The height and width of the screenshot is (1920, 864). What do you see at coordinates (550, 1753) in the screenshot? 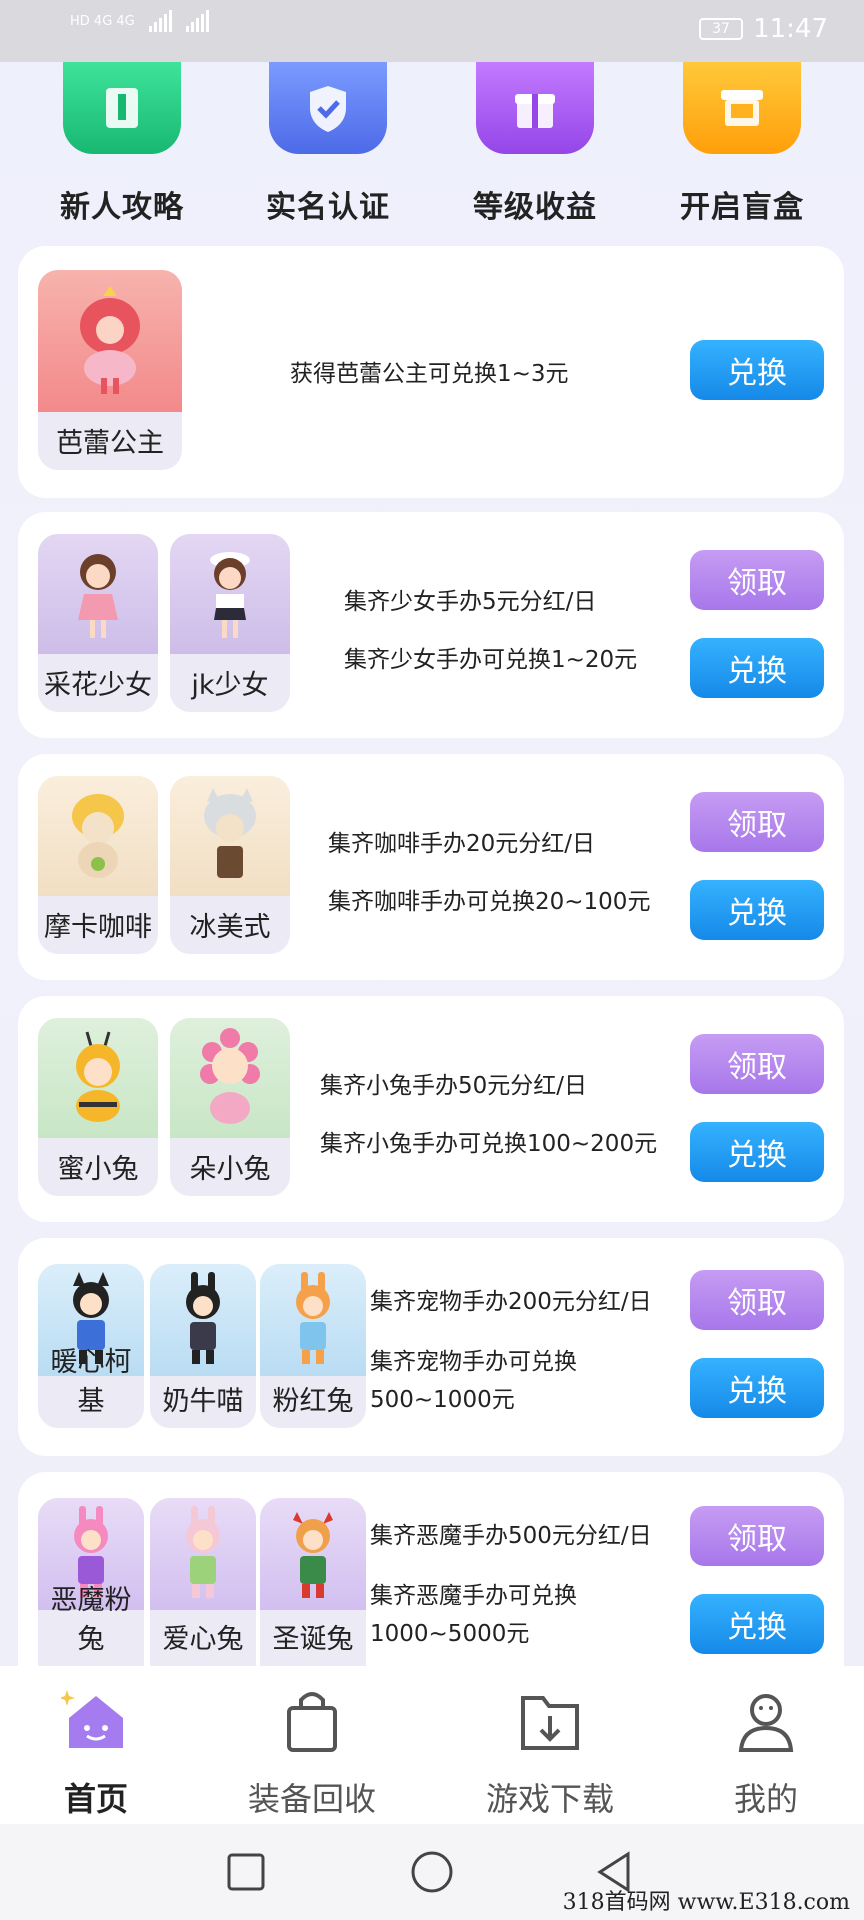
I see `nav-game-download: 游戏下载` at bounding box center [550, 1753].